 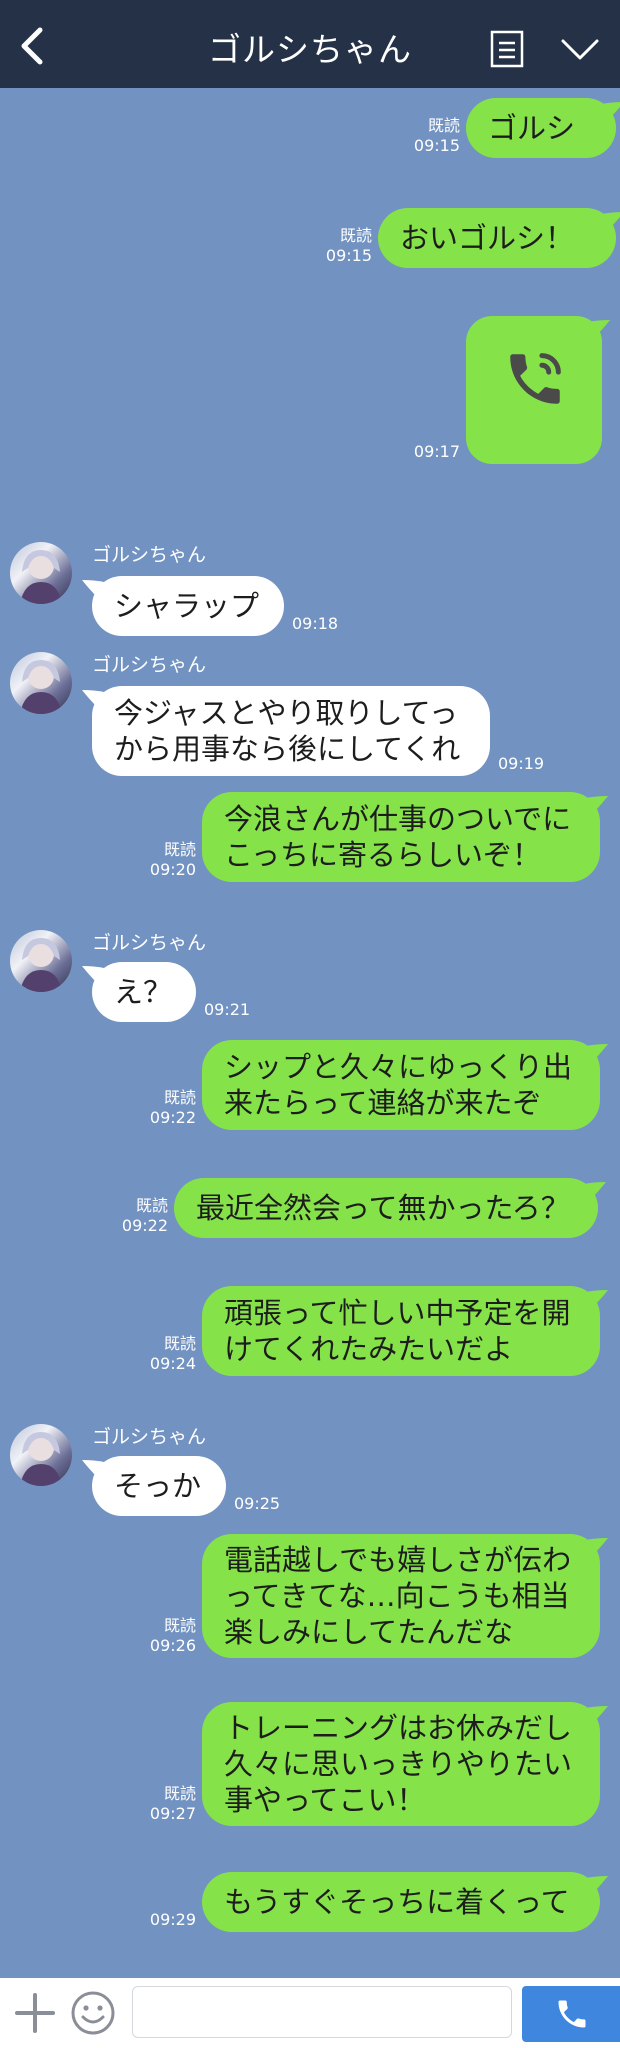 What do you see at coordinates (532, 128) in the screenshot?
I see `message-text-line: ゴルシ` at bounding box center [532, 128].